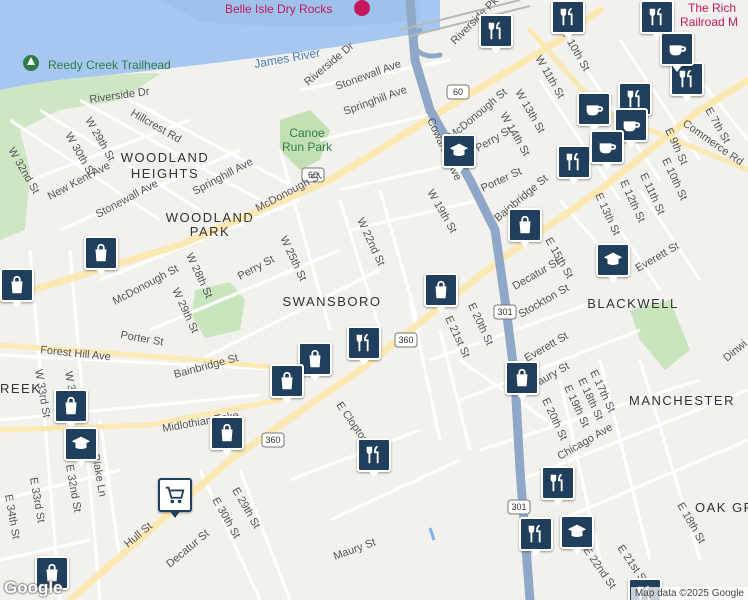  Describe the element at coordinates (109, 65) in the screenshot. I see `label-reedy-creek: Reedy Creek Trailhead` at that location.